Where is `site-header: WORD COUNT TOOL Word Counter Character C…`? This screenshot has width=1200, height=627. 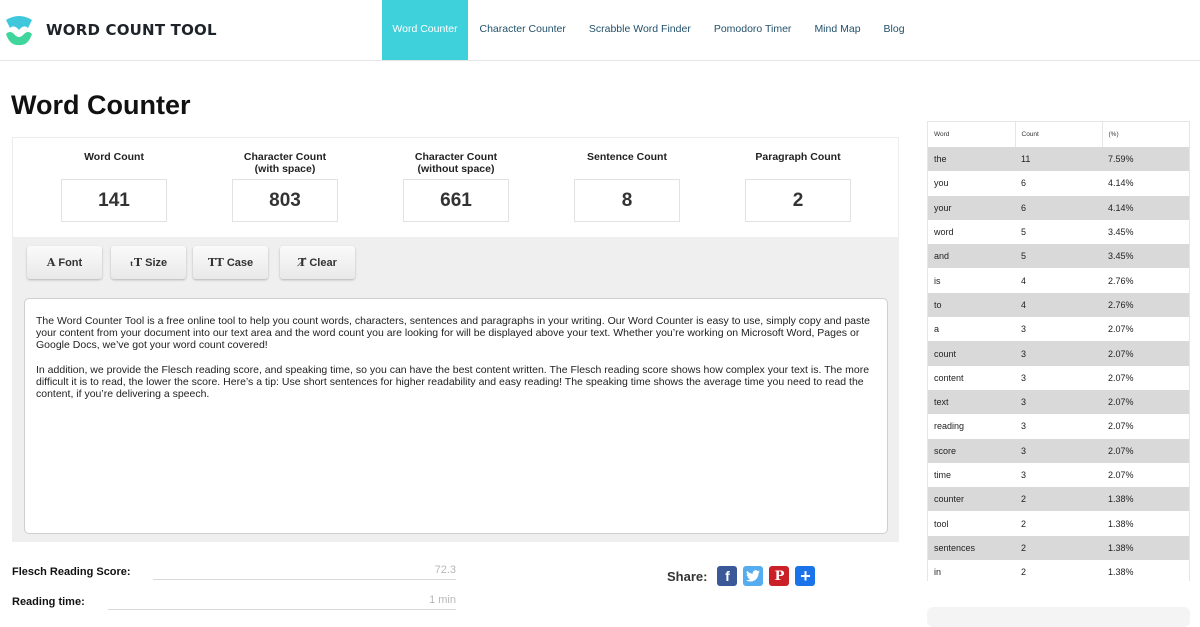
site-header: WORD COUNT TOOL Word Counter Character C… is located at coordinates (600, 30).